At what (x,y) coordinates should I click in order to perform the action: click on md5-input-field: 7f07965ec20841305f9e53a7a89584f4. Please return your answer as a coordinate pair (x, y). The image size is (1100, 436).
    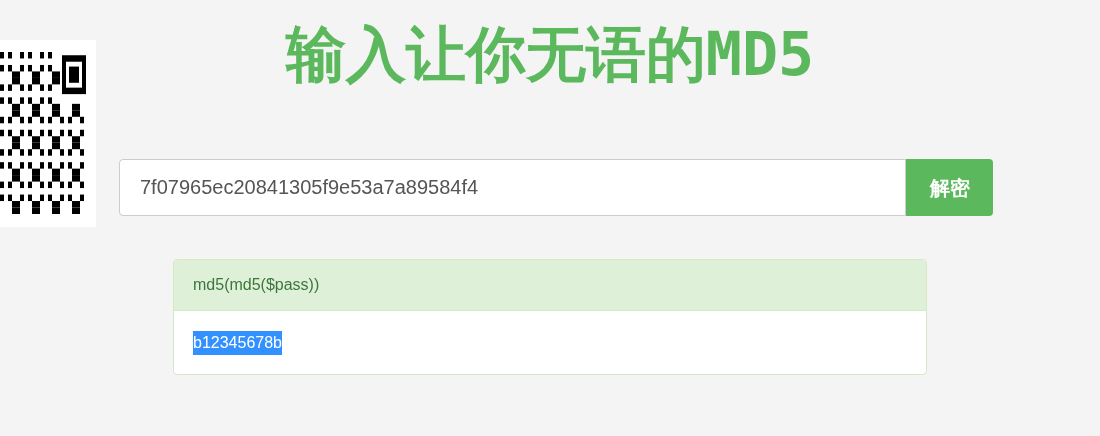
    Looking at the image, I should click on (512, 187).